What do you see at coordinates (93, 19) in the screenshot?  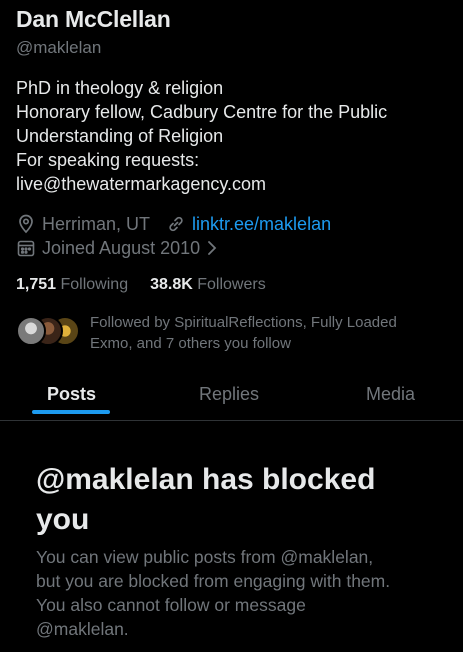 I see `profile-name: Dan McClellan` at bounding box center [93, 19].